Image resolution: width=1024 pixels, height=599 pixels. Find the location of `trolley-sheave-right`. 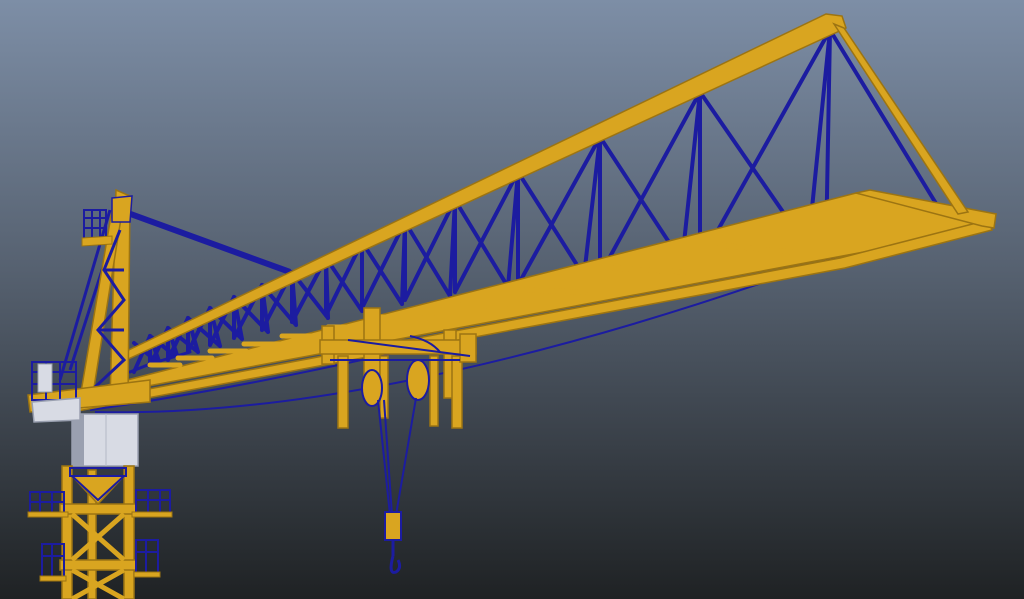

trolley-sheave-right is located at coordinates (418, 380).